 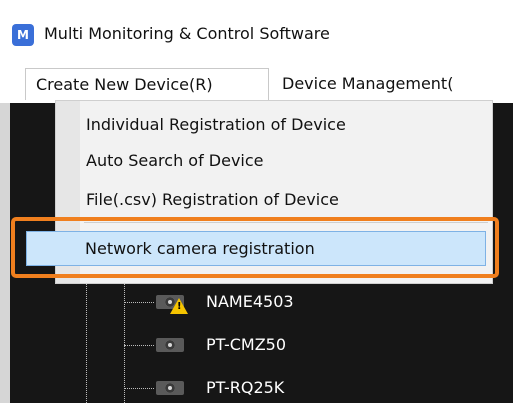 What do you see at coordinates (367, 84) in the screenshot?
I see `menu-device-management: Device Management(` at bounding box center [367, 84].